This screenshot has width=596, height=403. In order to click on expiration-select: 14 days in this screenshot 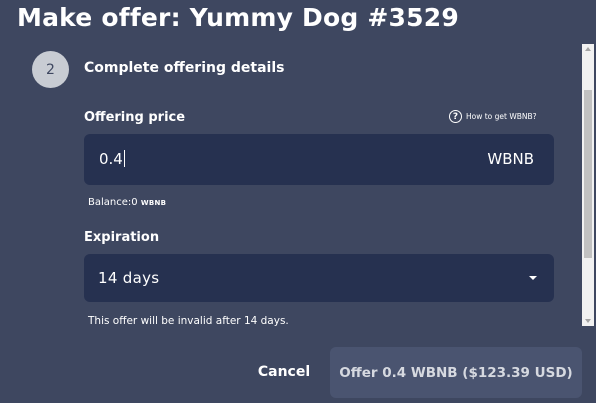, I will do `click(319, 278)`.